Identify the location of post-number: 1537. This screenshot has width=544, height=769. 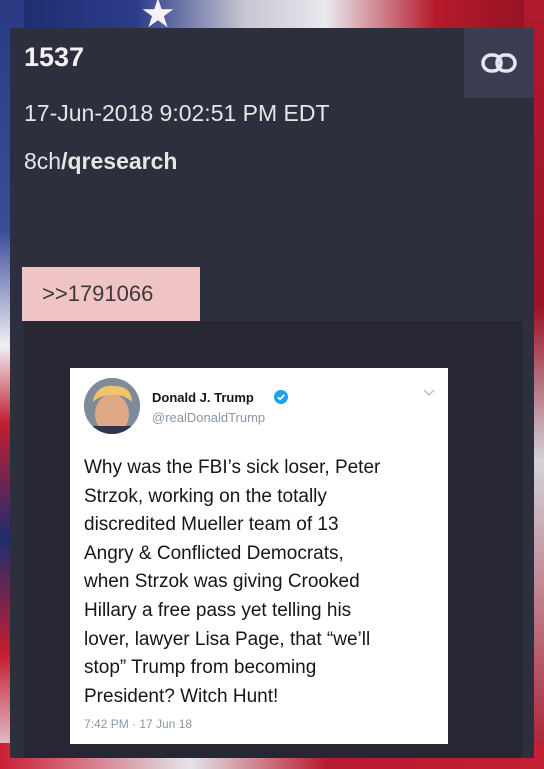
(54, 57).